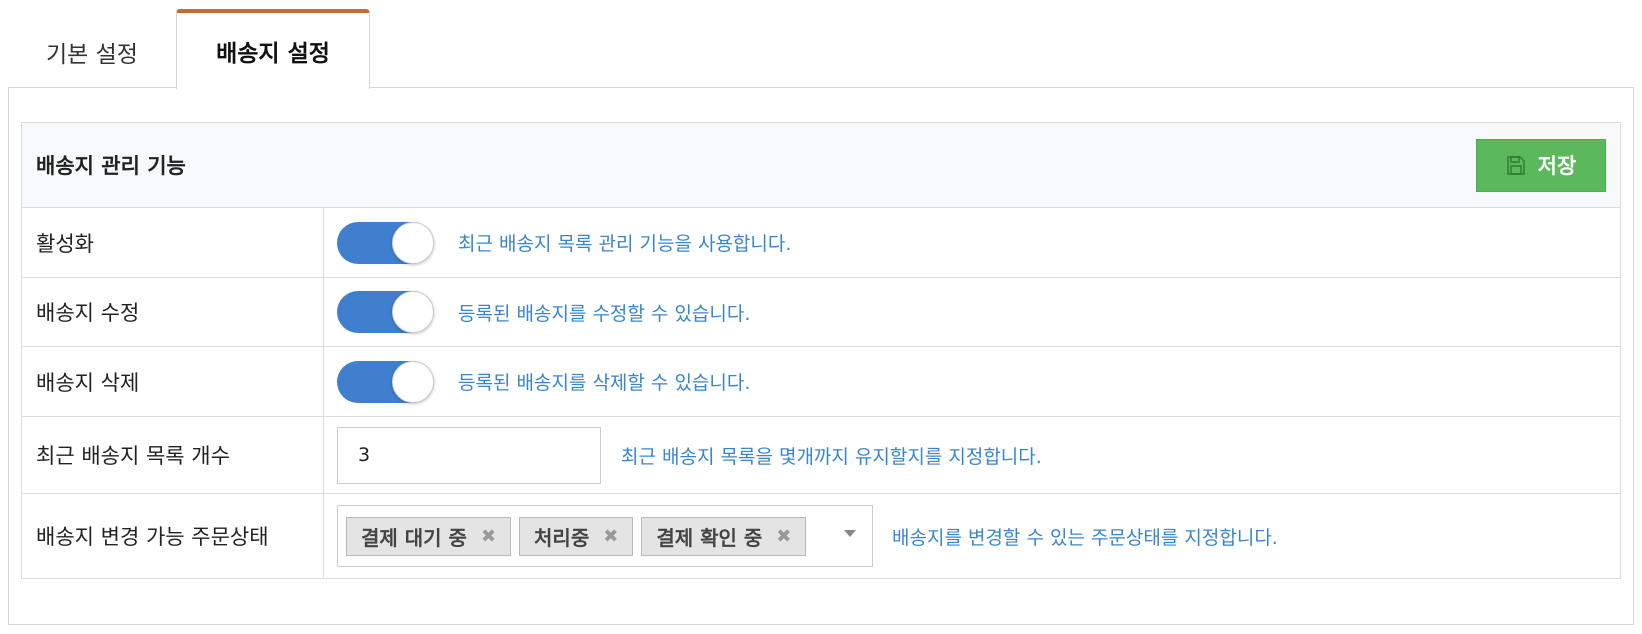 This screenshot has height=634, width=1642. I want to click on status-chip: 결제 확인 중 ✖, so click(724, 536).